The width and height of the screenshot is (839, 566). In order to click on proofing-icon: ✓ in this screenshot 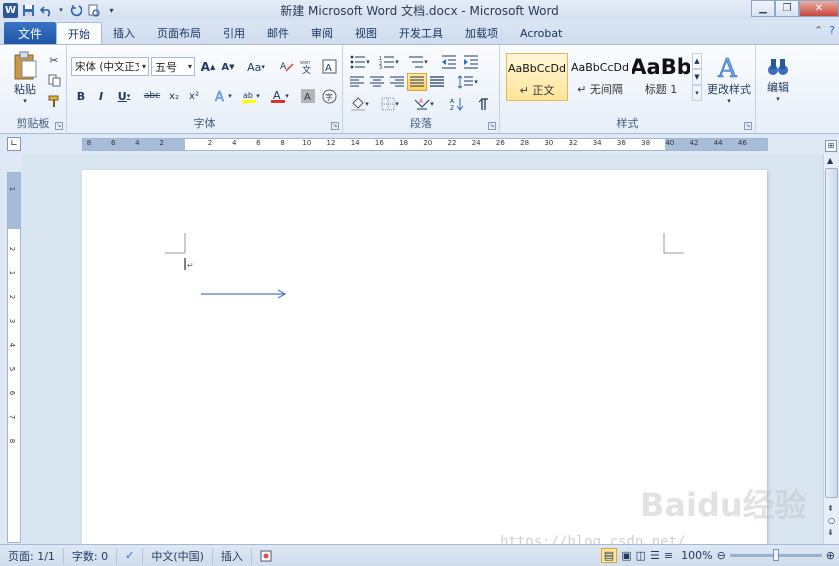, I will do `click(130, 555)`.